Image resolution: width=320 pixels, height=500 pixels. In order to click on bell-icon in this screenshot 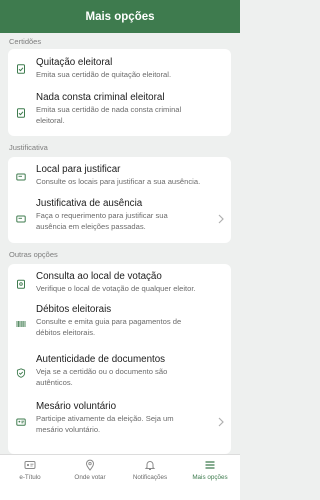, I will do `click(150, 465)`.